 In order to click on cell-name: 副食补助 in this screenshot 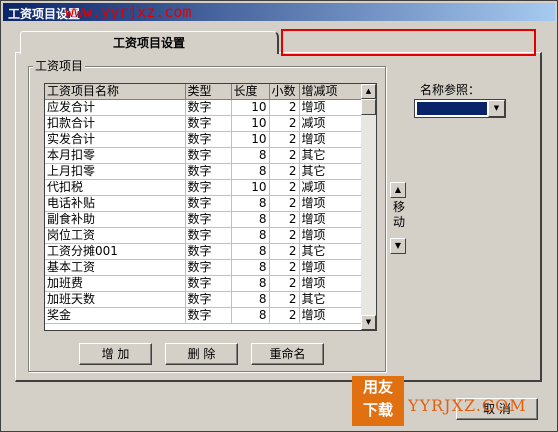, I will do `click(115, 219)`.